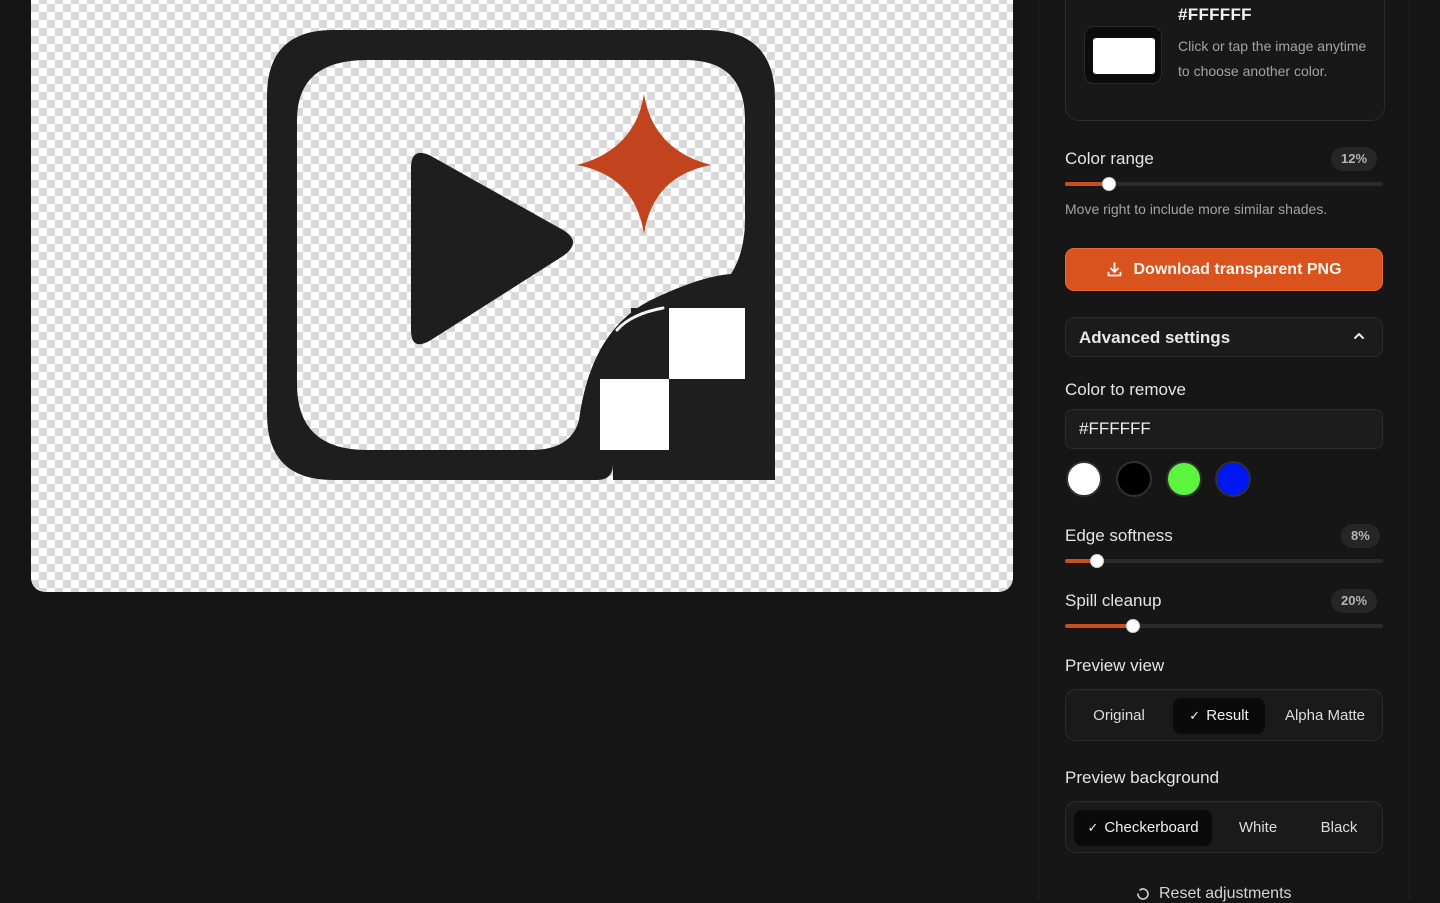 The width and height of the screenshot is (1440, 903). I want to click on color-range-handle, so click(1109, 184).